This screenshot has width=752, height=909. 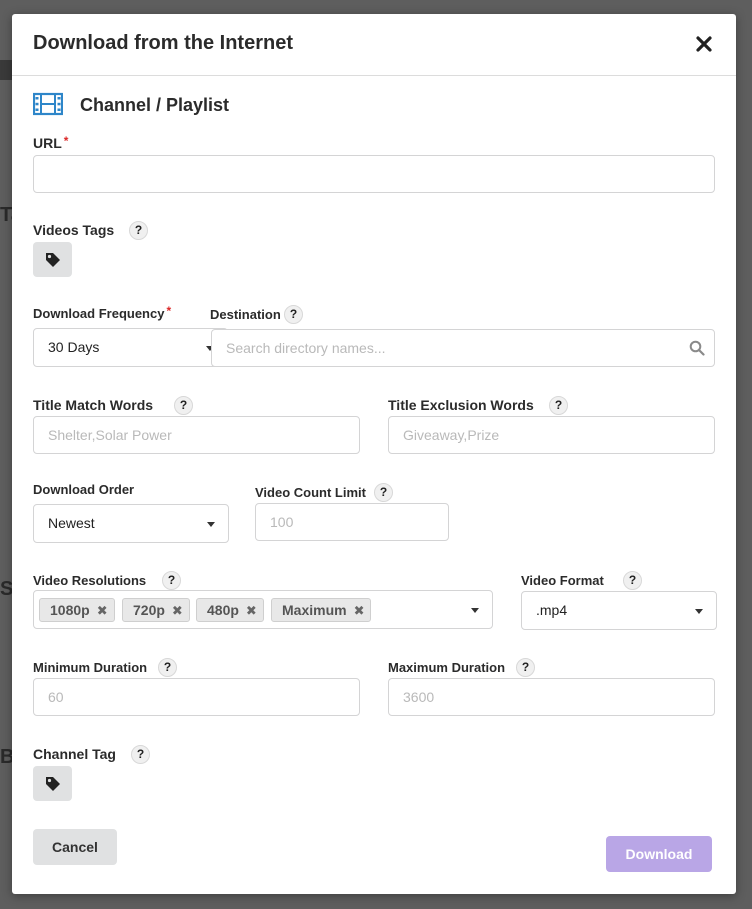 I want to click on title-match-words-input, so click(x=196, y=435).